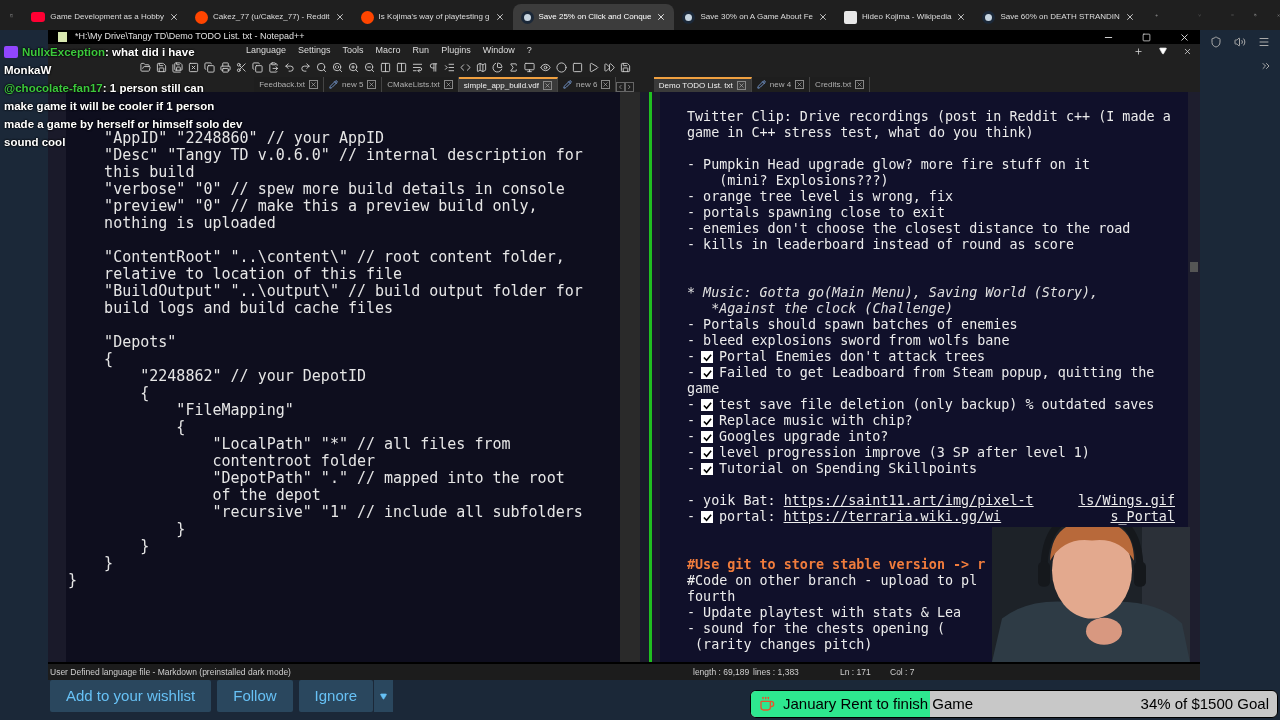  I want to click on replace-icon, so click(337, 67).